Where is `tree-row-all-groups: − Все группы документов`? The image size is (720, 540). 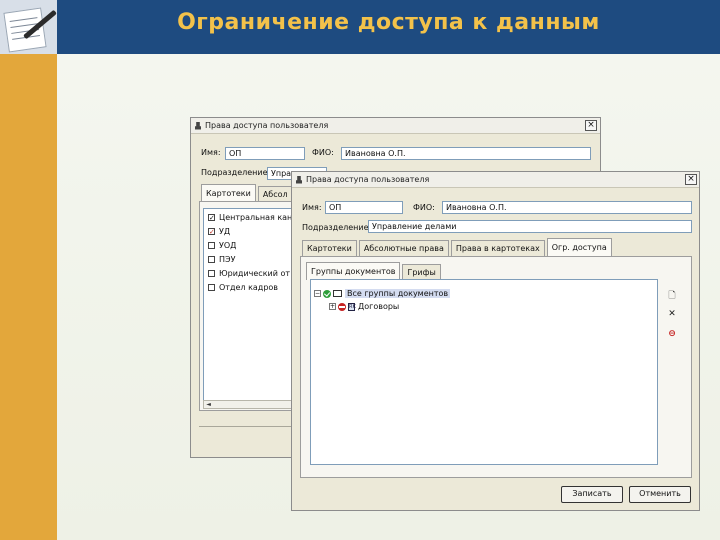 tree-row-all-groups: − Все группы документов is located at coordinates (382, 293).